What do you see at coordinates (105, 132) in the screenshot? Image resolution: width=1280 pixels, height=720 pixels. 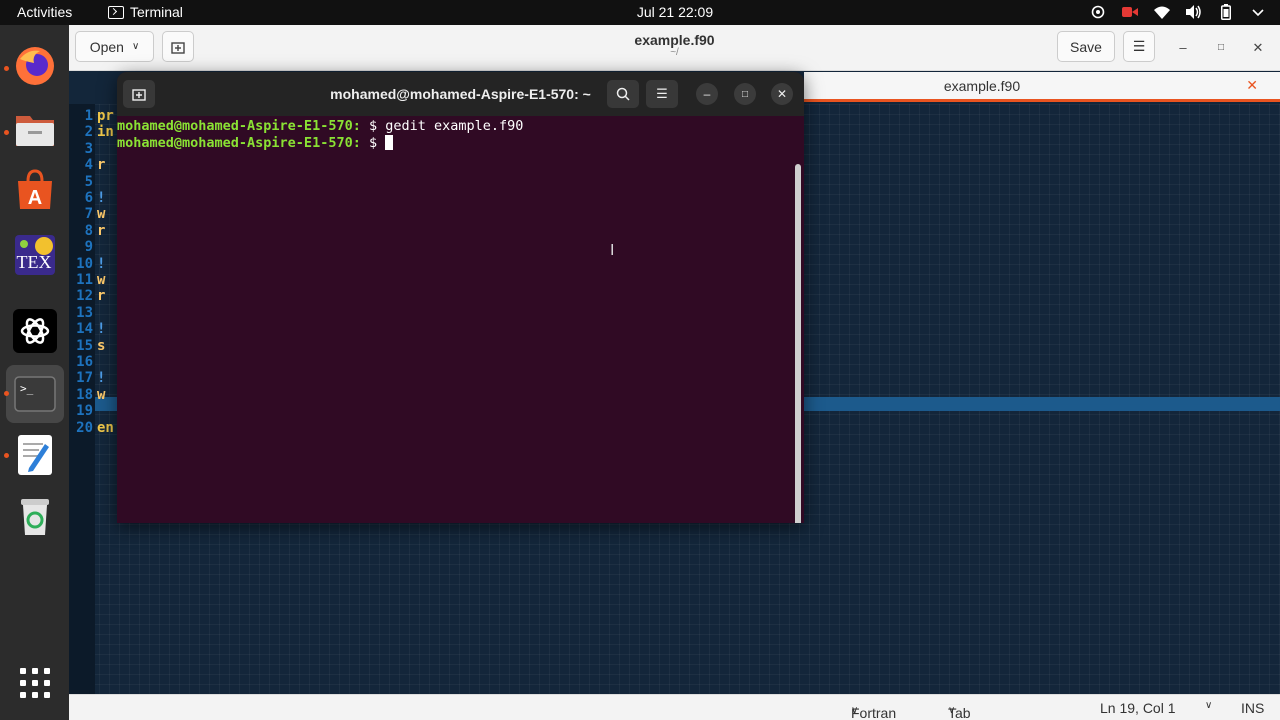 I see `code-line: in` at bounding box center [105, 132].